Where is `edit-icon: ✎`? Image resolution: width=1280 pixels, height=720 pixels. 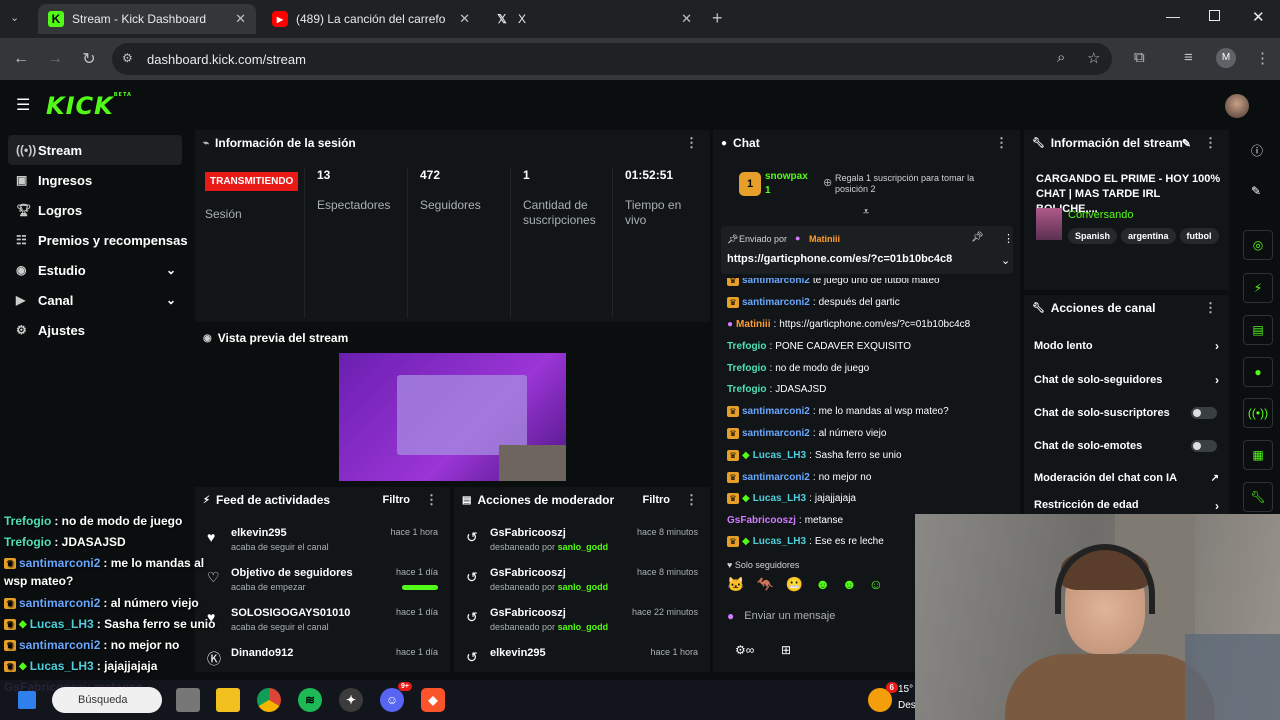
edit-icon: ✎ is located at coordinates (1256, 191).